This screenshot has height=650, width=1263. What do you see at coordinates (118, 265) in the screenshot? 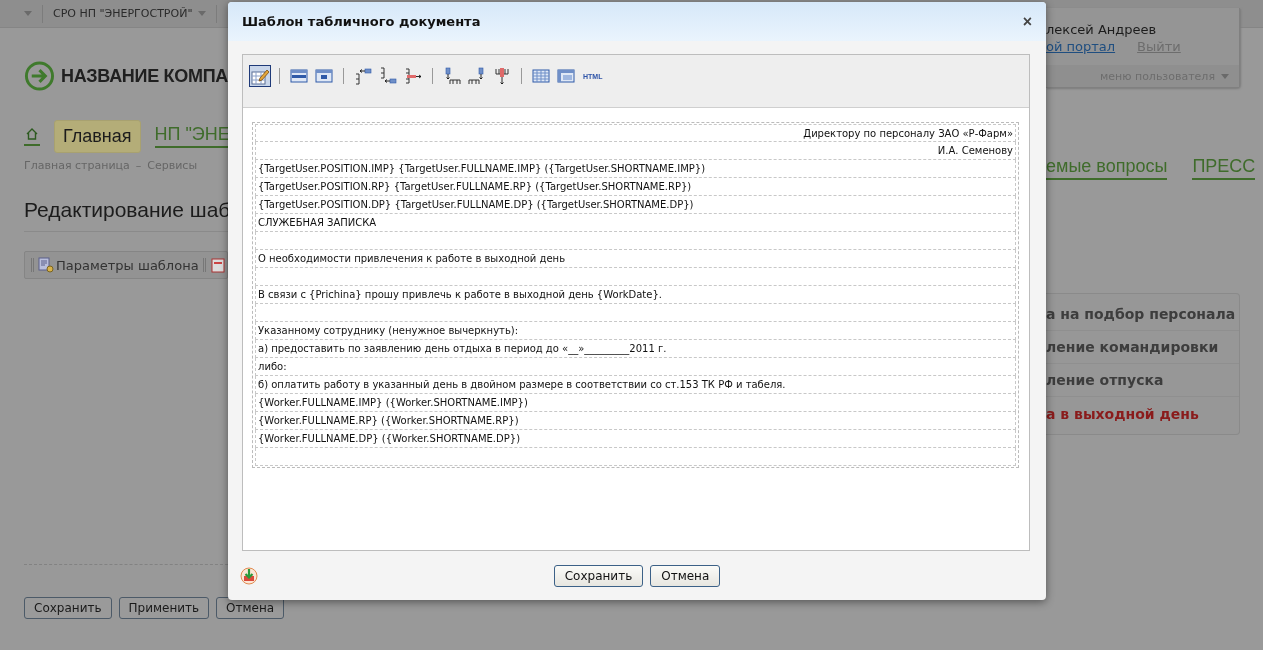
I see `template-params-button: Параметры шаблона` at bounding box center [118, 265].